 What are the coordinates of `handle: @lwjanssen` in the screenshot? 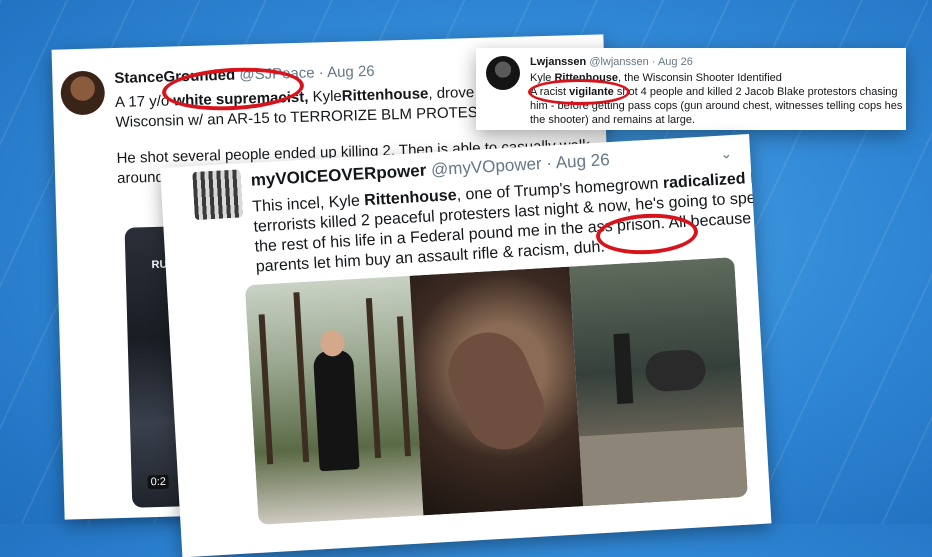 It's located at (618, 62).